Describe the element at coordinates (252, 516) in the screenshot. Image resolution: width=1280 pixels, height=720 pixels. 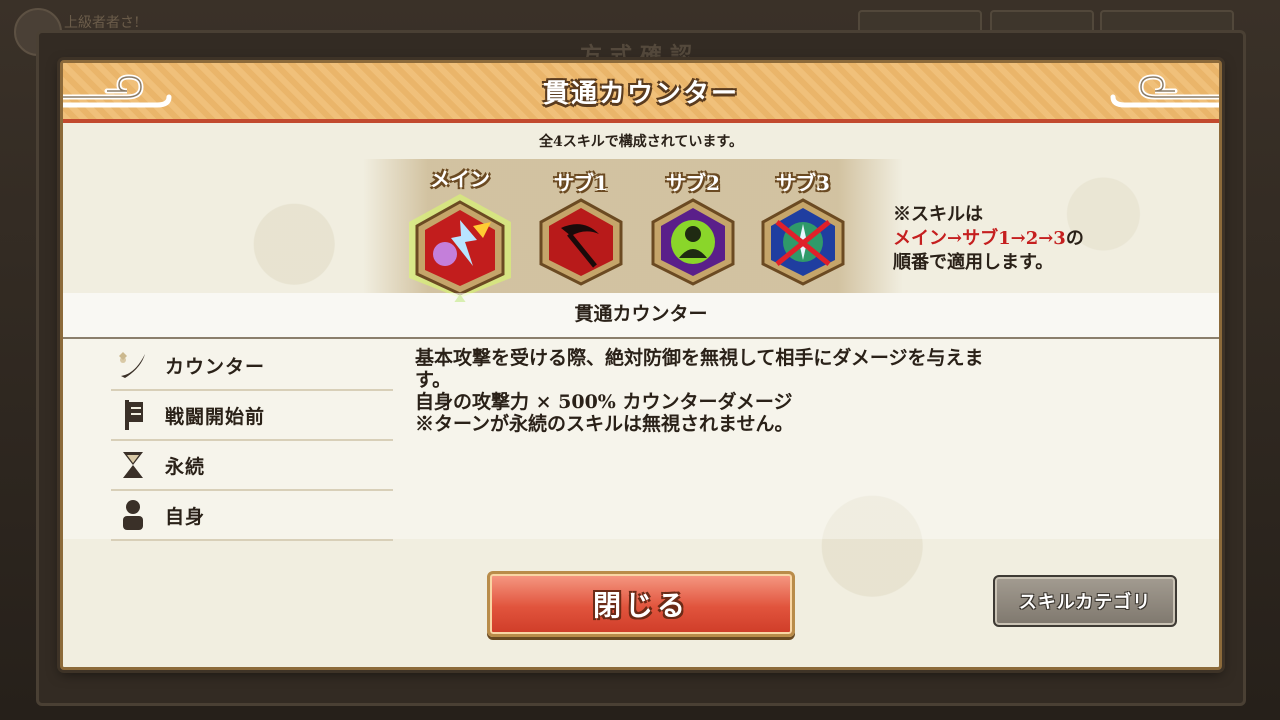
I see `attribute-row: 自身` at that location.